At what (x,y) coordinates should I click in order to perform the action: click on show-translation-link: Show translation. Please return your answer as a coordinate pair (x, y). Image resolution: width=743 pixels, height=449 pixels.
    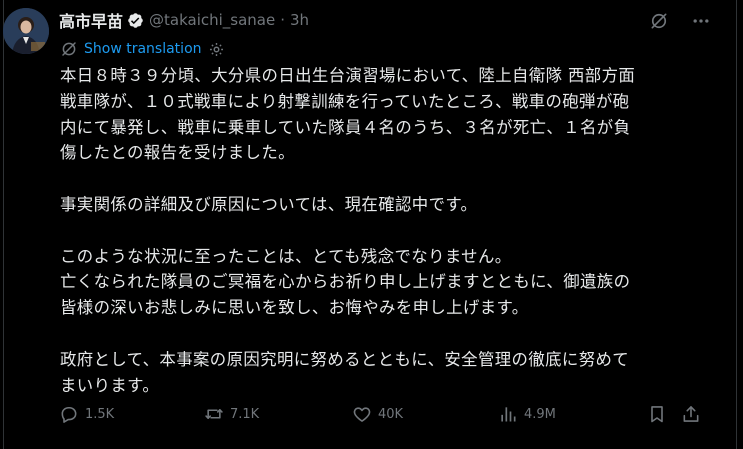
    Looking at the image, I should click on (143, 49).